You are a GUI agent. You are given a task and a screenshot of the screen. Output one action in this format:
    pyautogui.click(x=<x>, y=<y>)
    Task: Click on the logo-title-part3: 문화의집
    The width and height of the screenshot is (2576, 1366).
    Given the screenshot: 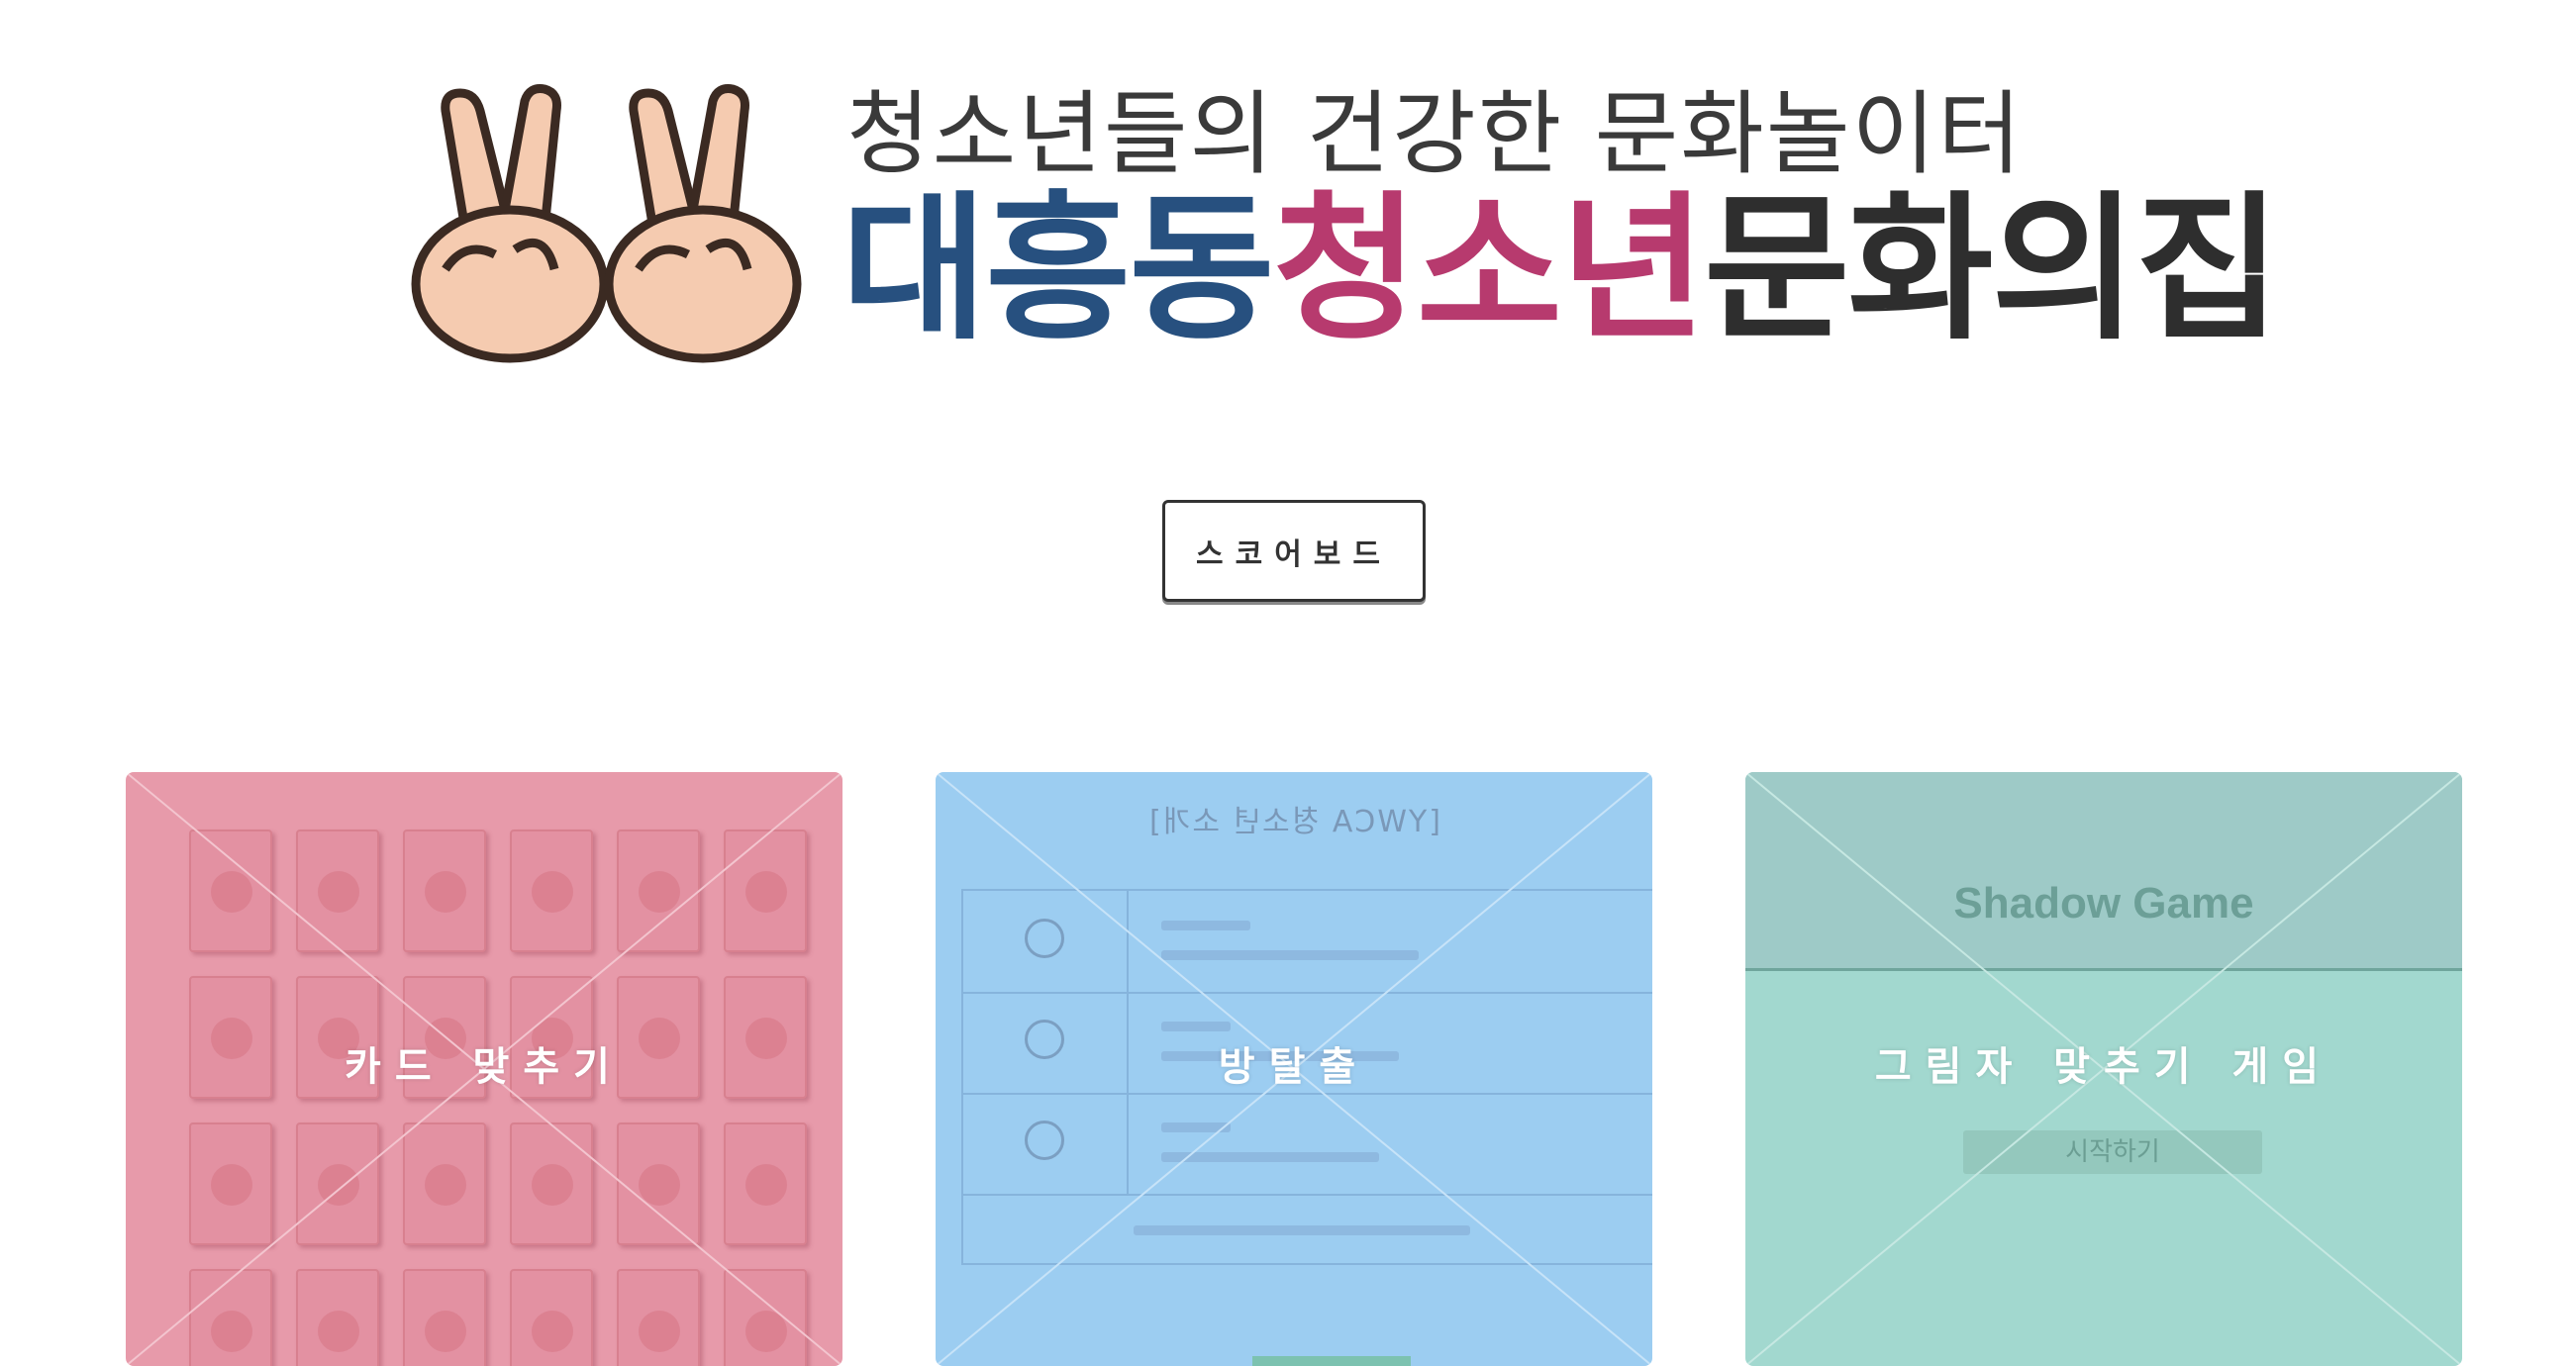 What is the action you would take?
    pyautogui.click(x=1993, y=269)
    